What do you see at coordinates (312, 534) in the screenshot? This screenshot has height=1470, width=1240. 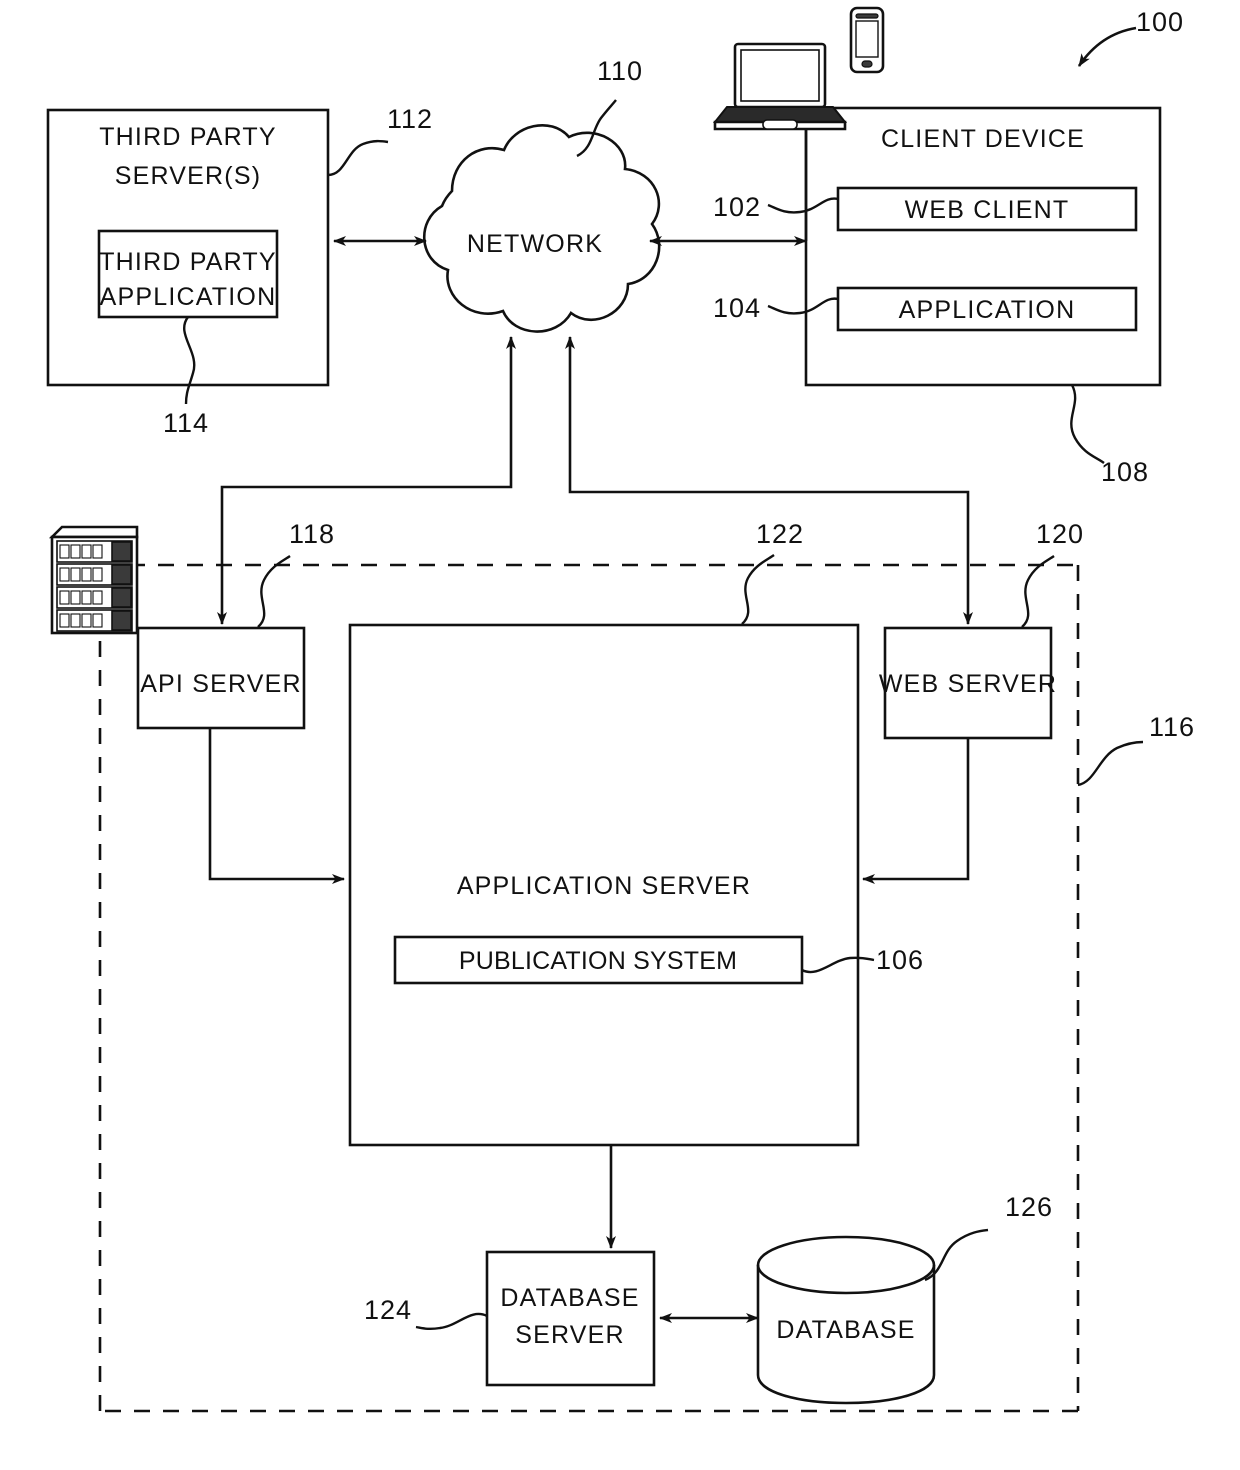 I see `ref-118: 118` at bounding box center [312, 534].